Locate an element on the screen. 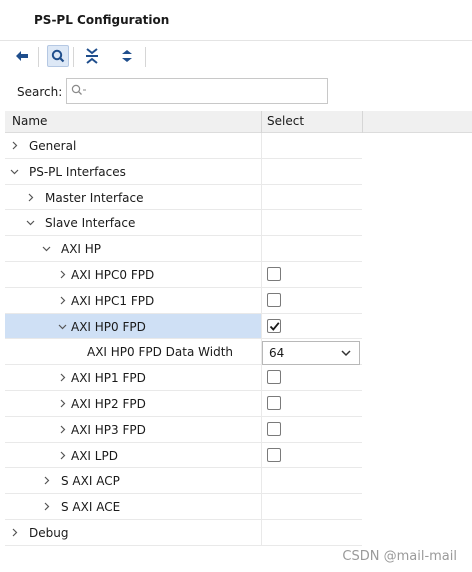 The height and width of the screenshot is (572, 472). row-label: AXI HP0 FPD Data Width is located at coordinates (160, 352).